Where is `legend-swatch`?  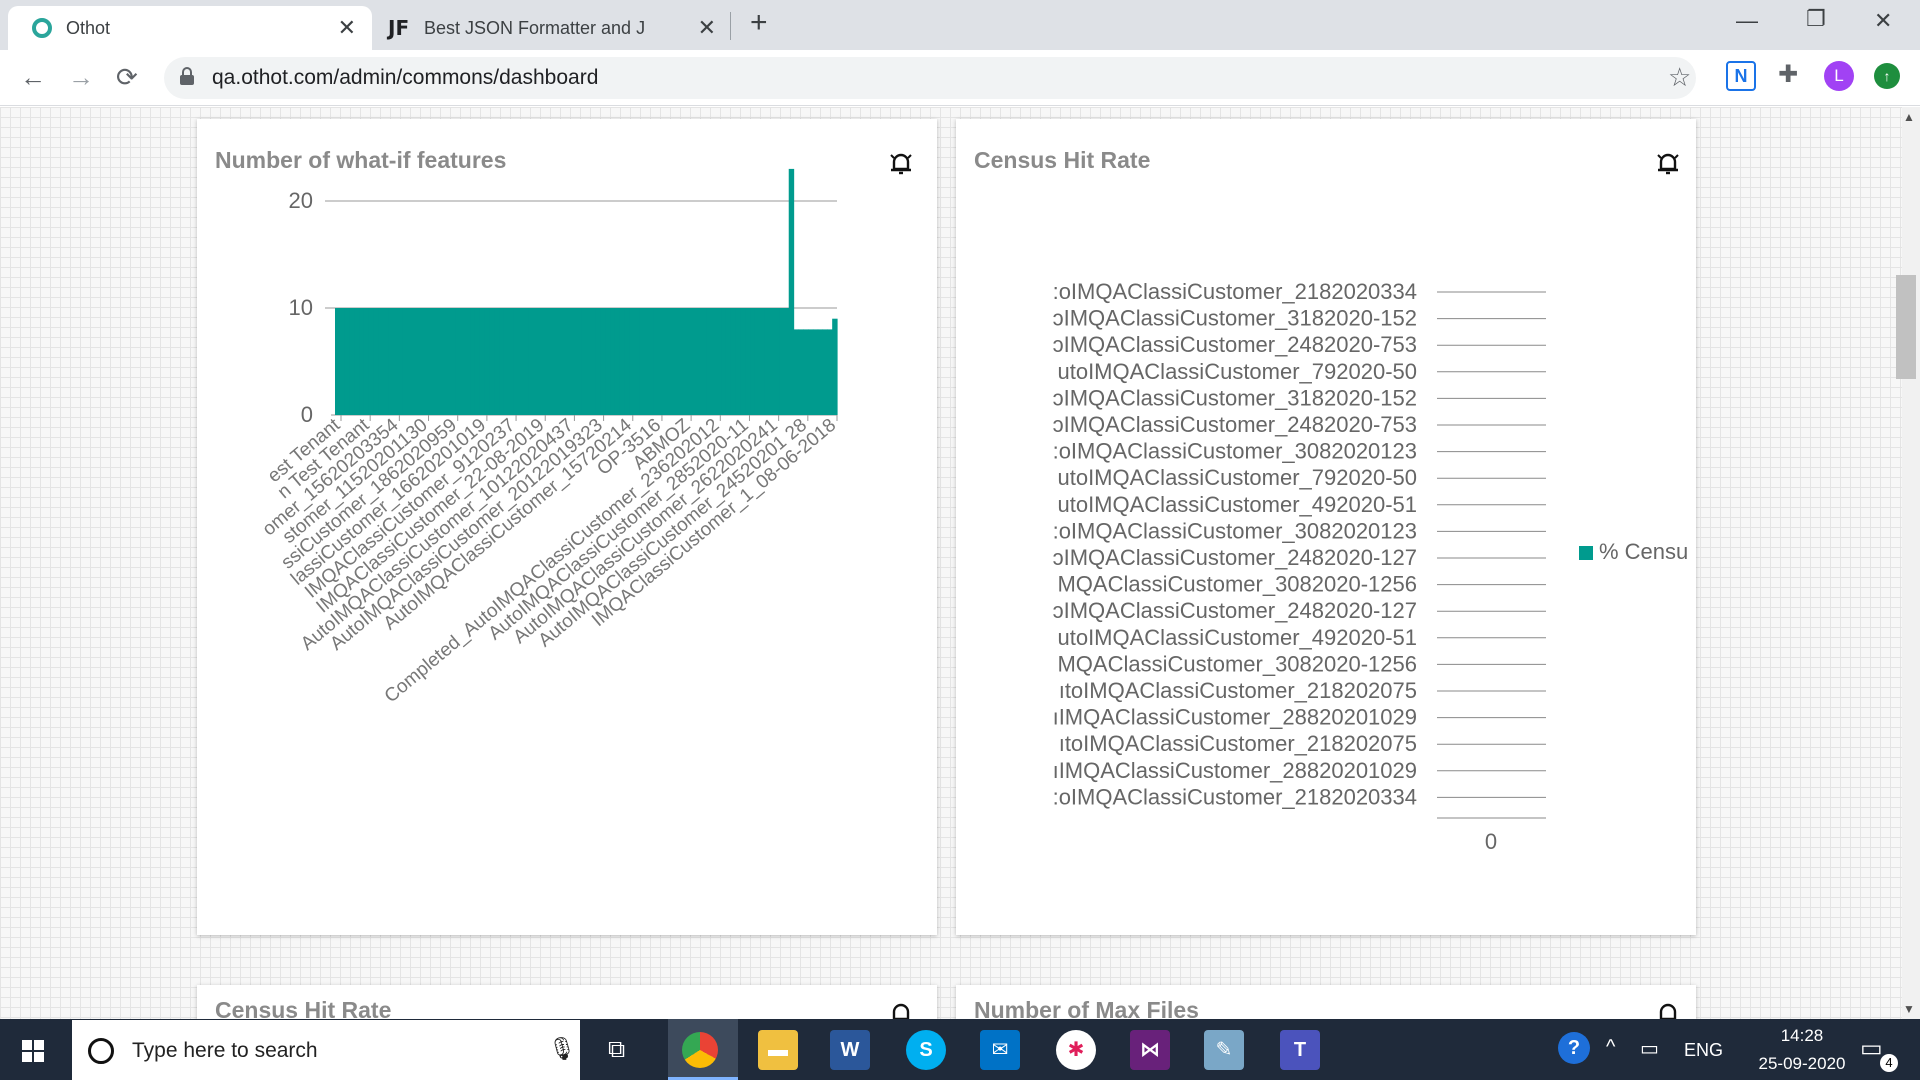 legend-swatch is located at coordinates (1586, 553).